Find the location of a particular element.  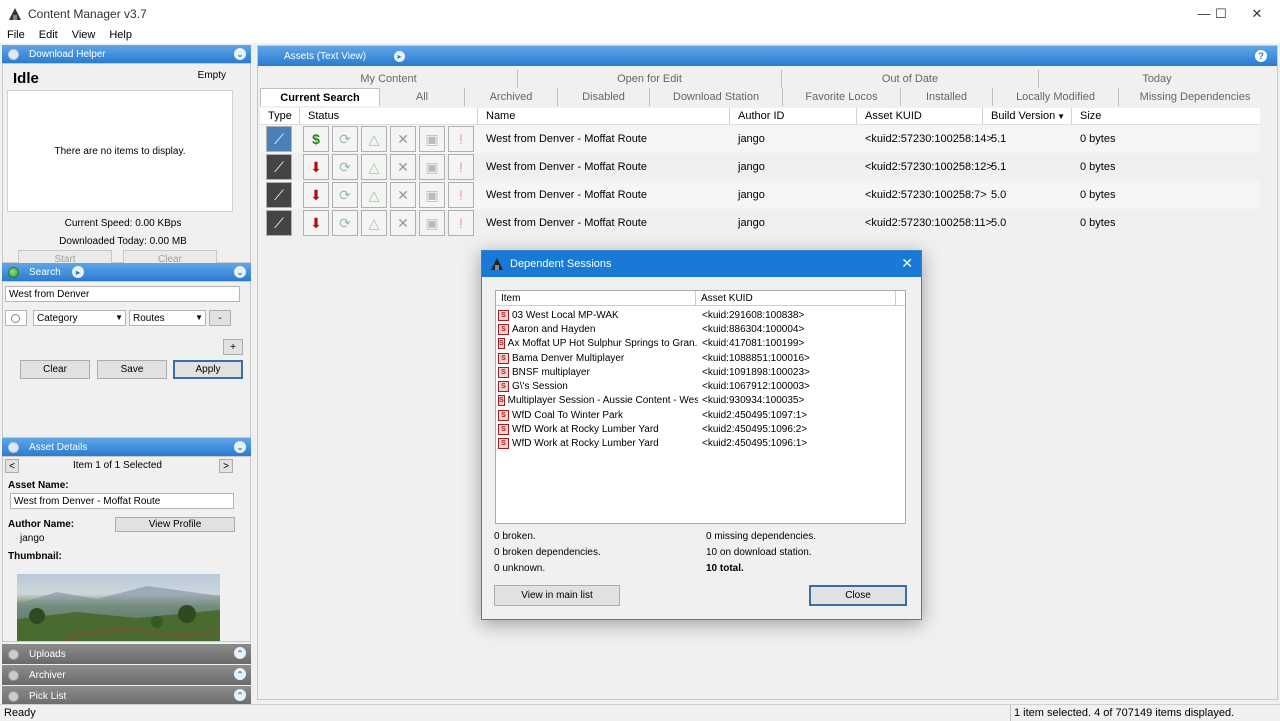

close-window-button: ✕ is located at coordinates (1257, 13).